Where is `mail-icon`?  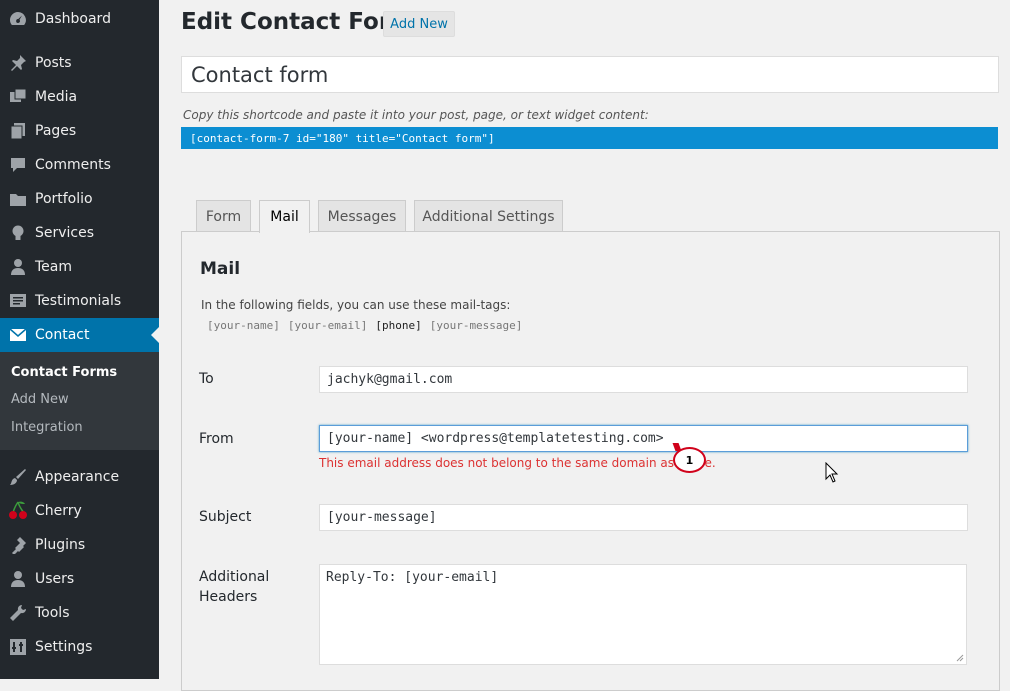 mail-icon is located at coordinates (18, 335).